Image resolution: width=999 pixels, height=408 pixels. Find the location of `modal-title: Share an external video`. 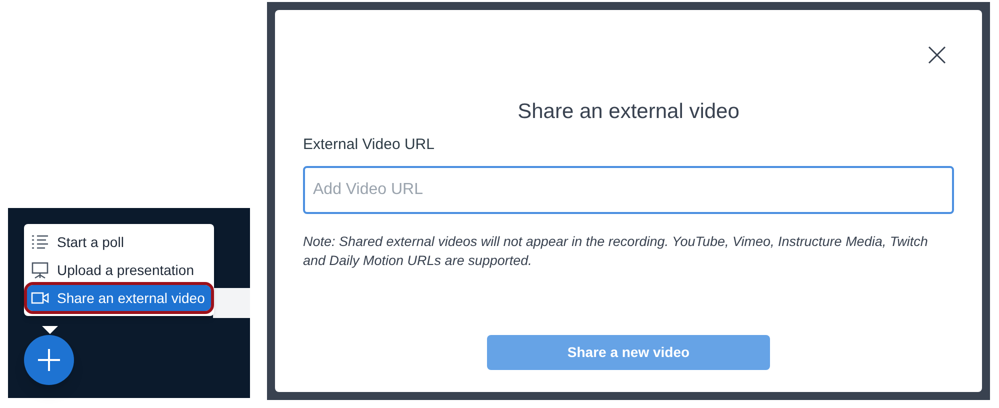

modal-title: Share an external video is located at coordinates (628, 112).